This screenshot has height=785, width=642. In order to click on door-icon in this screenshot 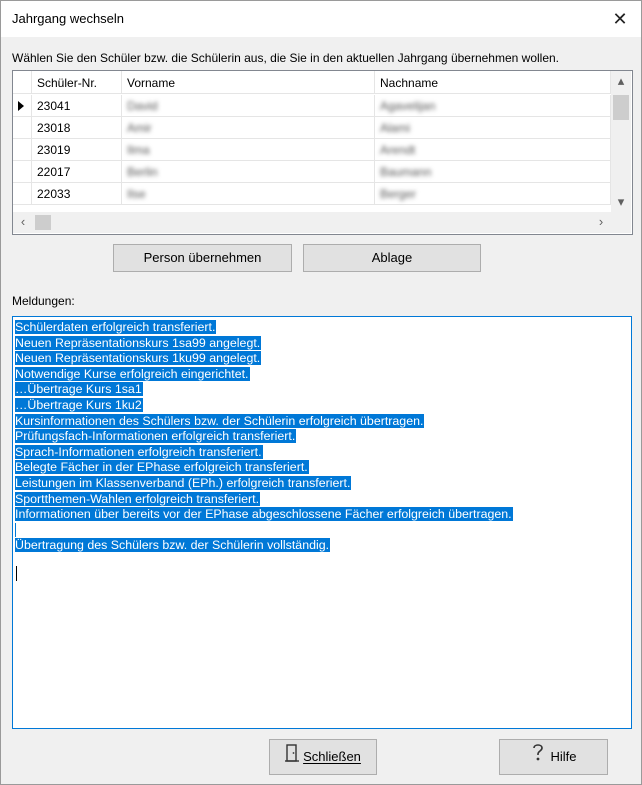, I will do `click(292, 758)`.